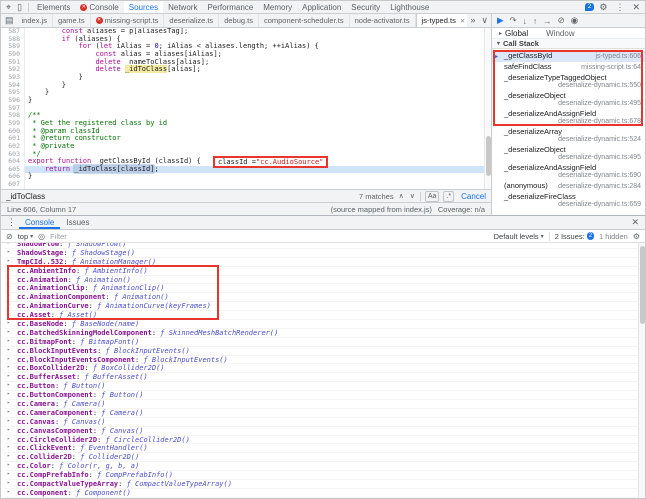 This screenshot has width=646, height=499. Describe the element at coordinates (246, 85) in the screenshot. I see `code-line: 594 }` at that location.